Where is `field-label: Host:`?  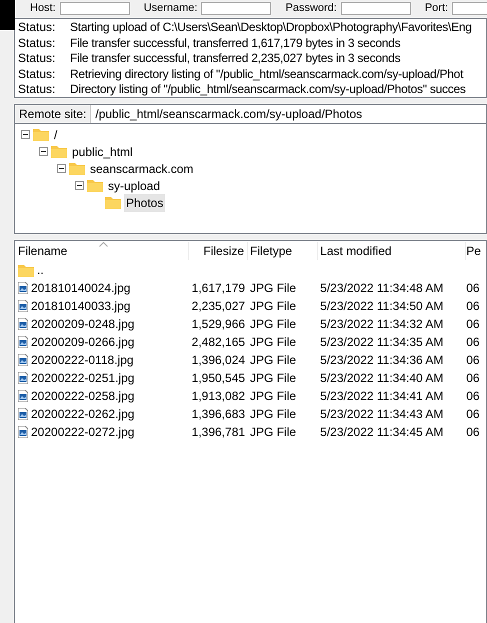
field-label: Host: is located at coordinates (43, 8).